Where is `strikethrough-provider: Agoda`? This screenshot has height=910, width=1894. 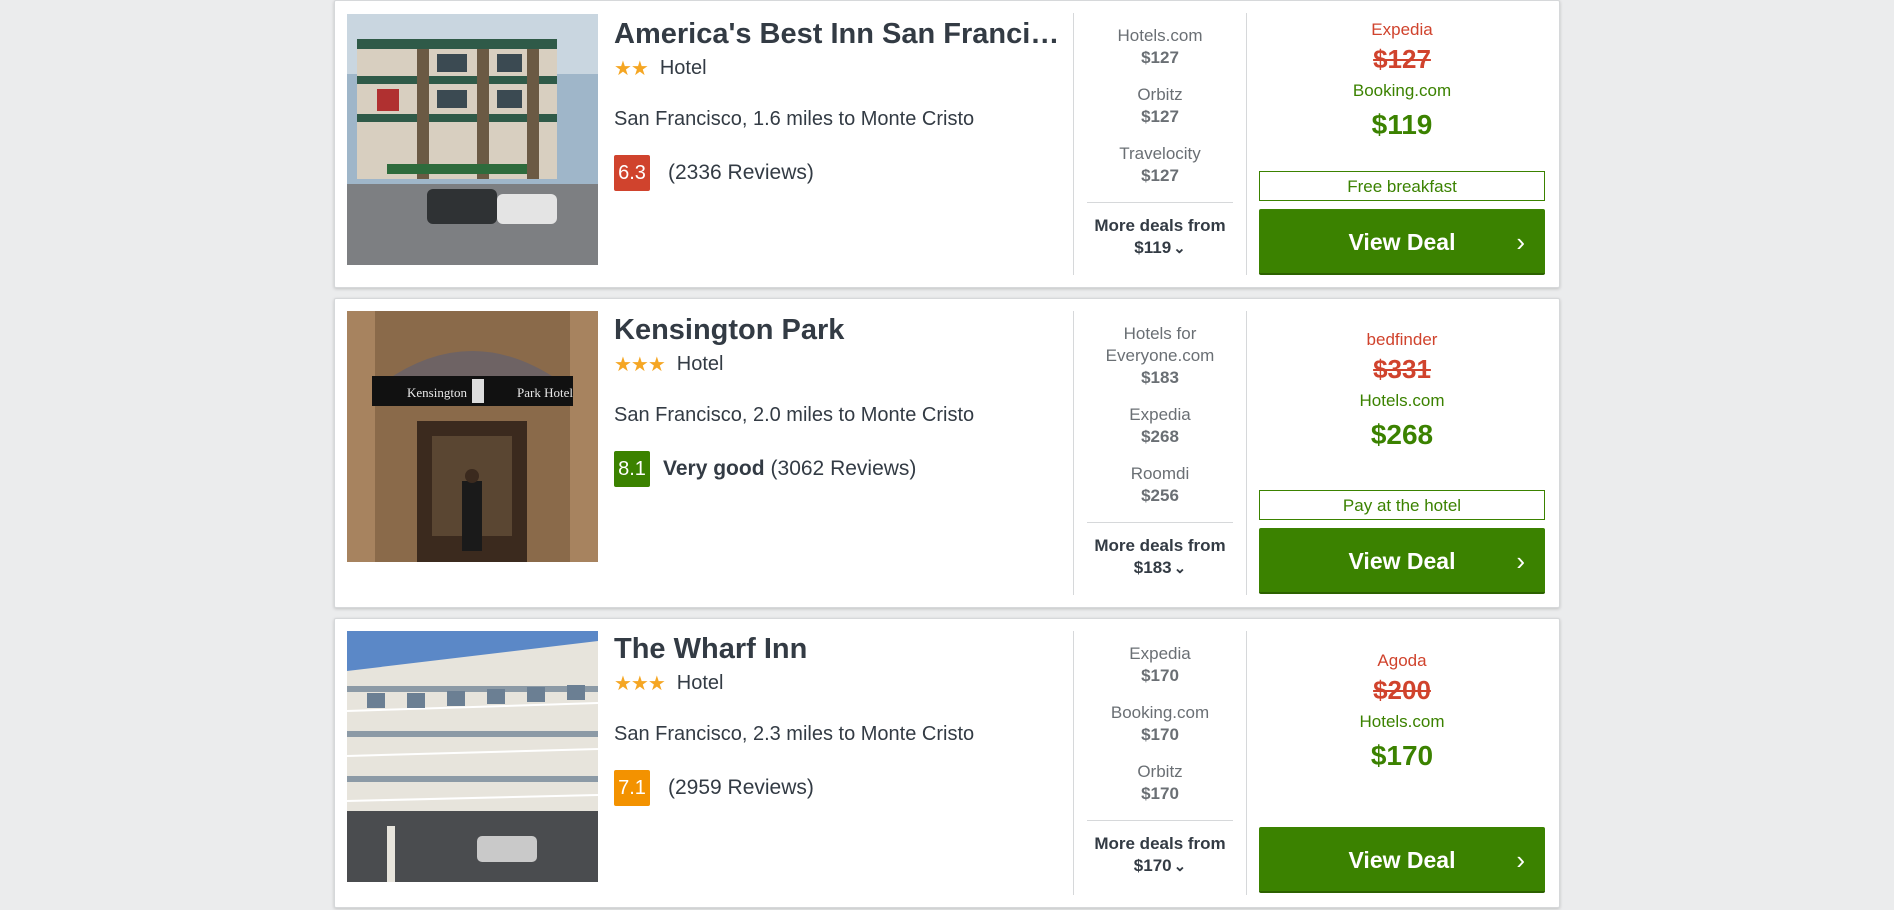
strikethrough-provider: Agoda is located at coordinates (1402, 660).